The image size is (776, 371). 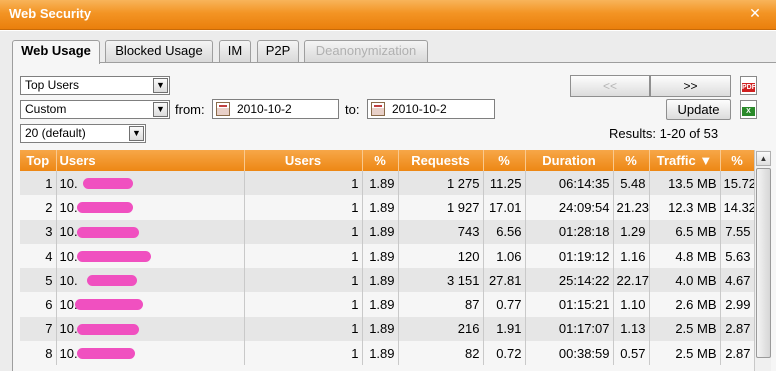 I want to click on results-count: Results: 1-20 of 53, so click(x=664, y=133).